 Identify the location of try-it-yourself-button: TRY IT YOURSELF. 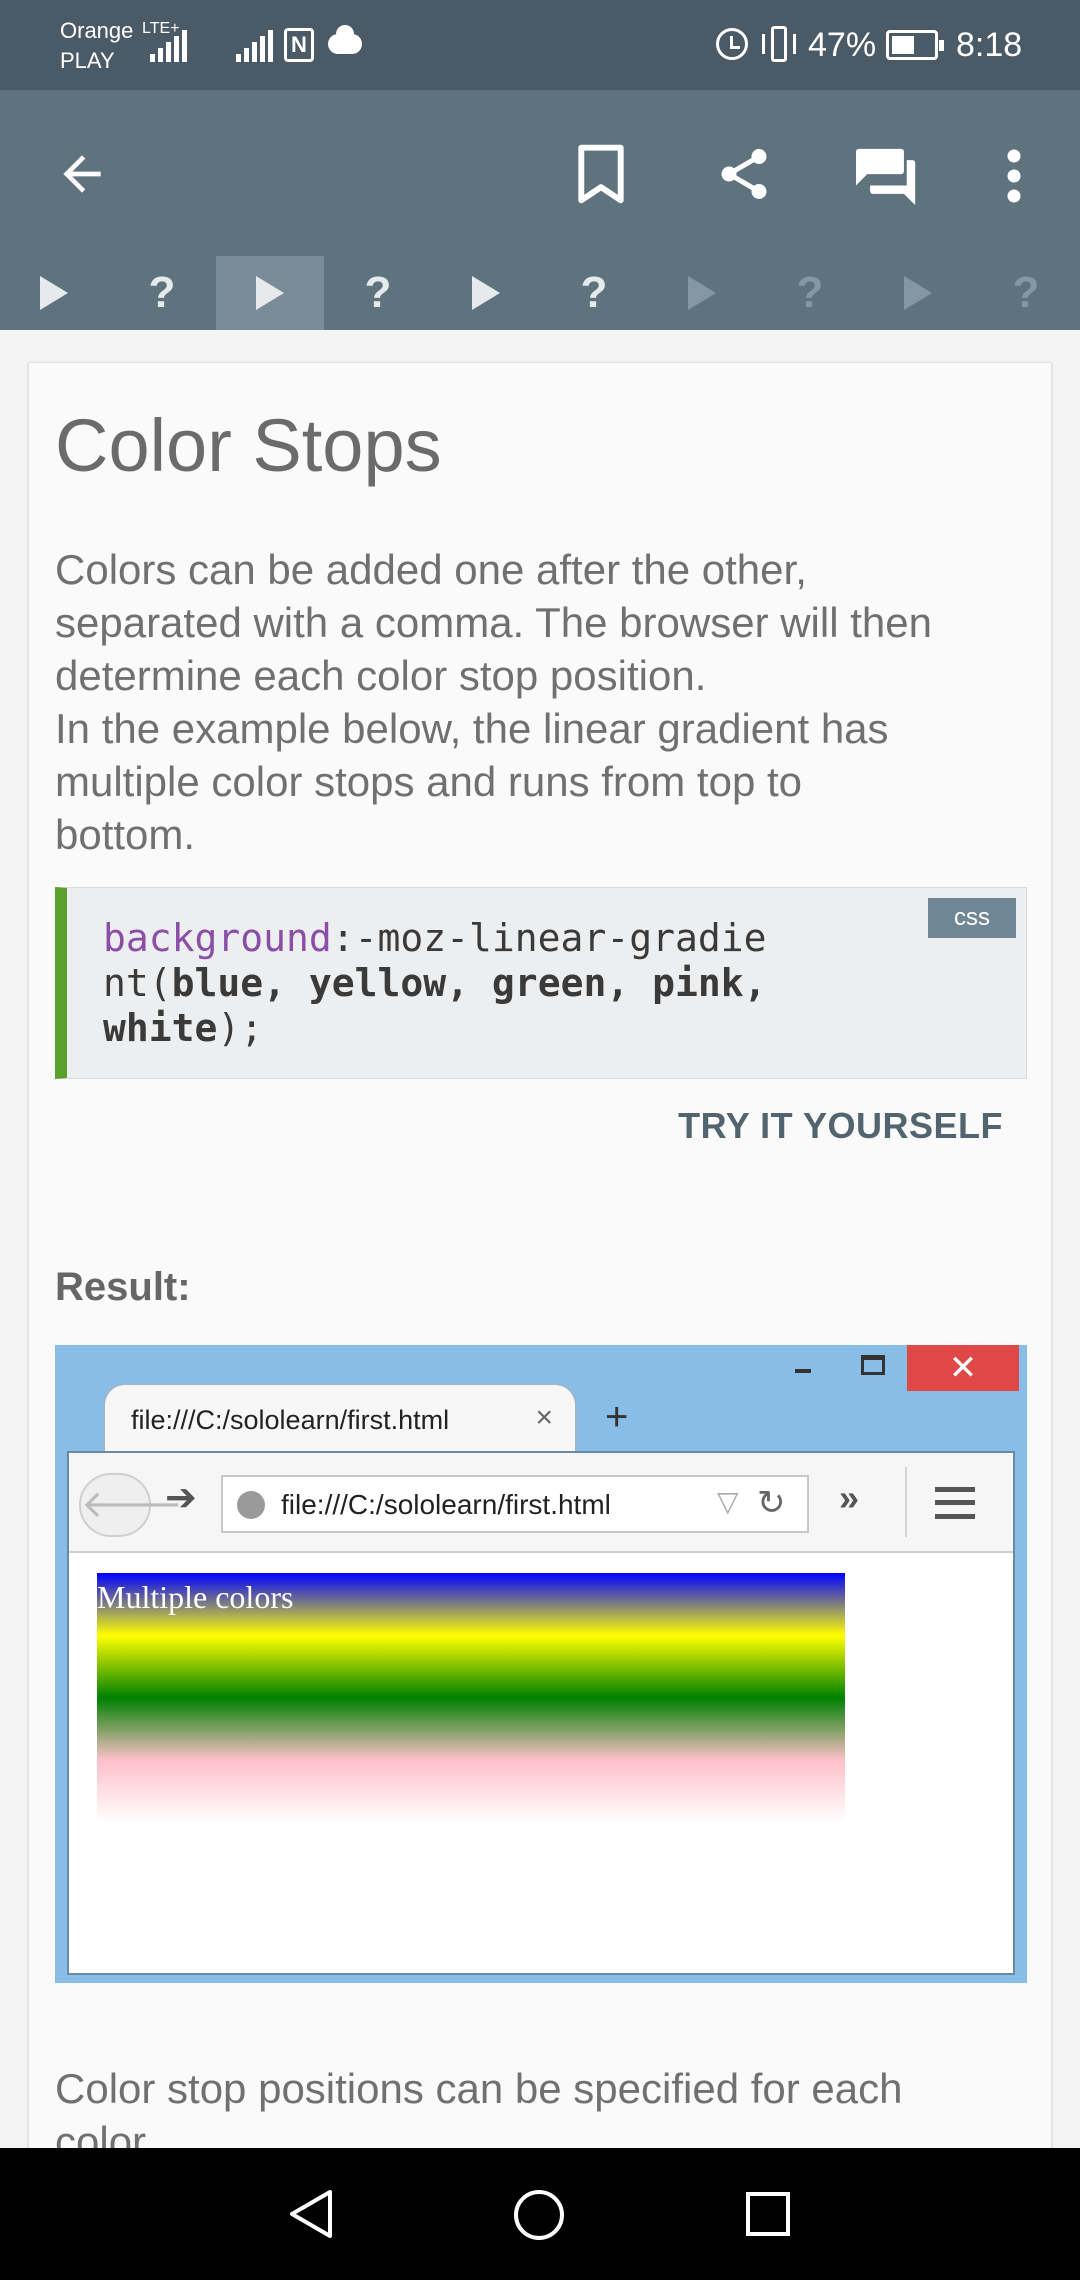
(840, 1126).